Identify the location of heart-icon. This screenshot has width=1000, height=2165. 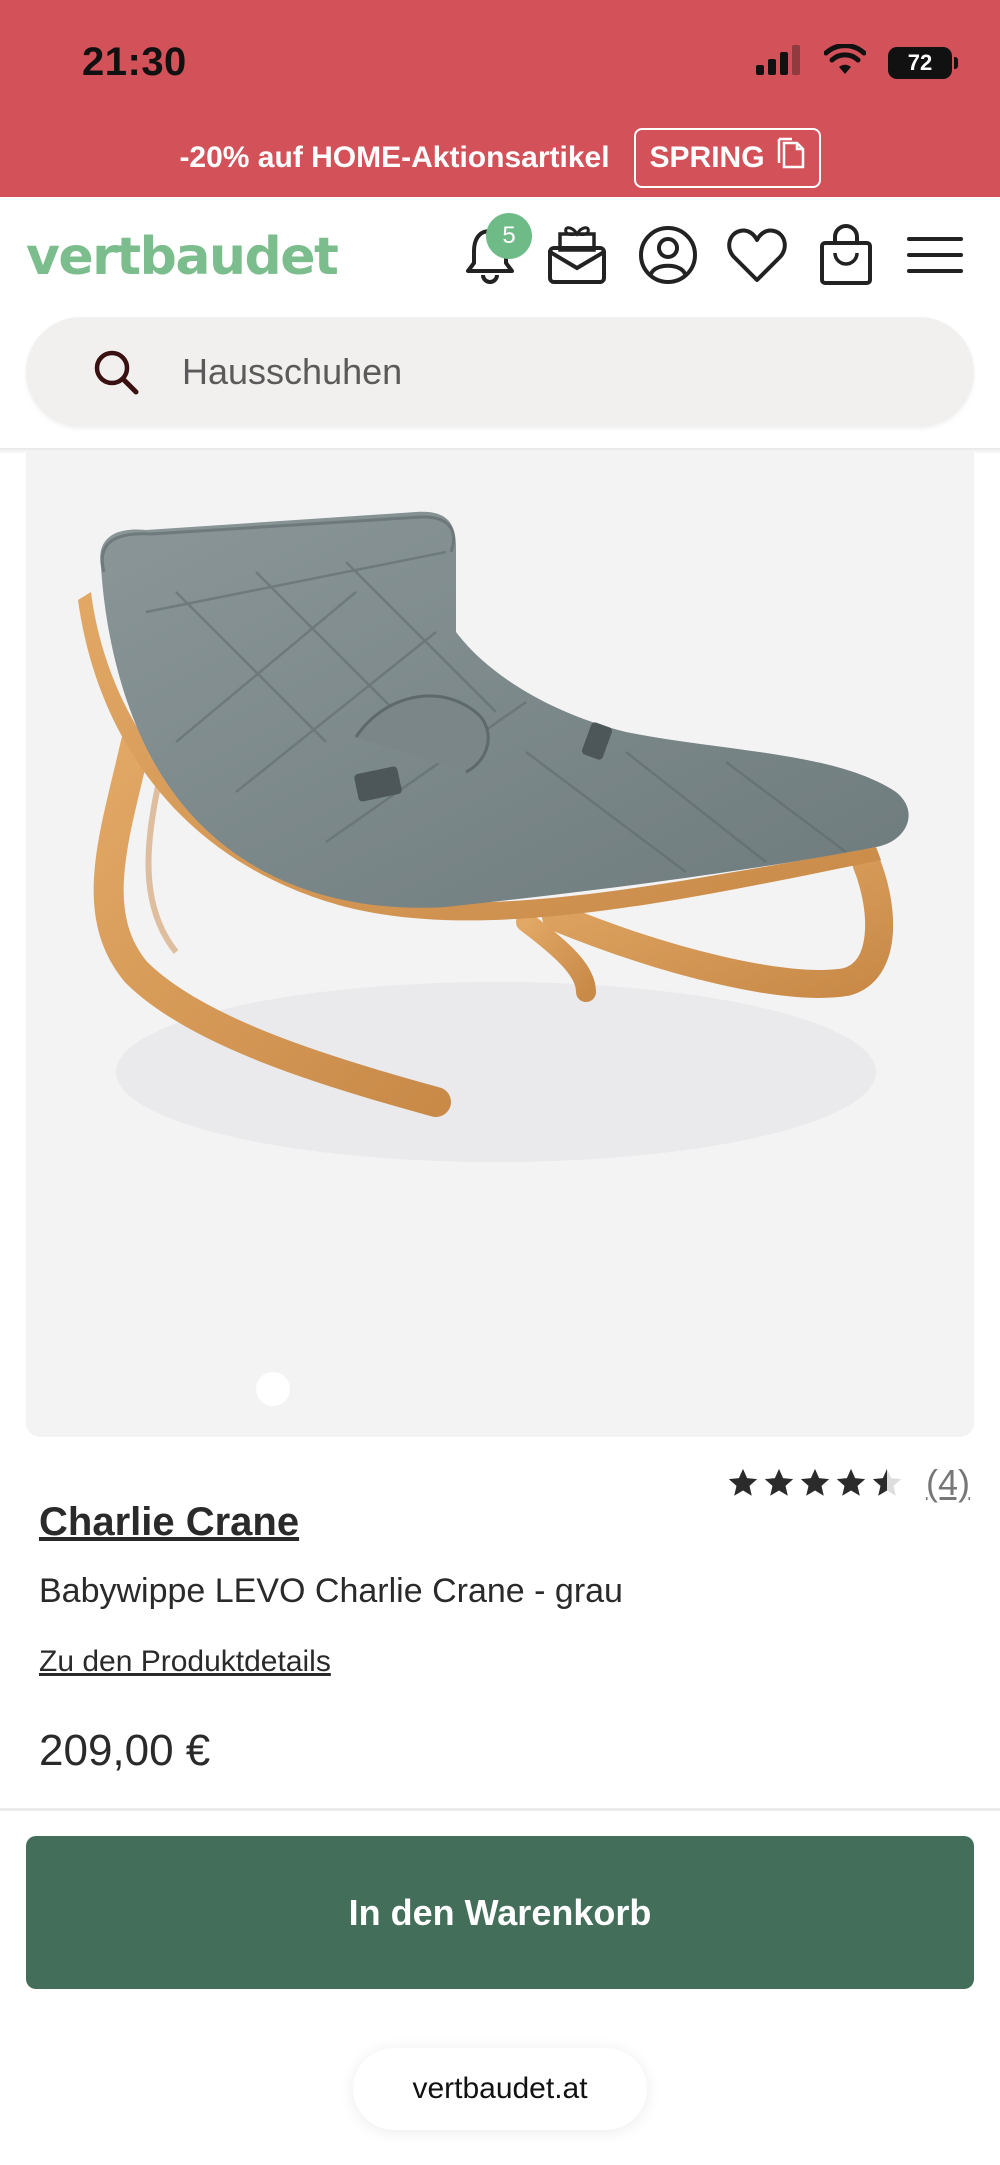
(757, 255).